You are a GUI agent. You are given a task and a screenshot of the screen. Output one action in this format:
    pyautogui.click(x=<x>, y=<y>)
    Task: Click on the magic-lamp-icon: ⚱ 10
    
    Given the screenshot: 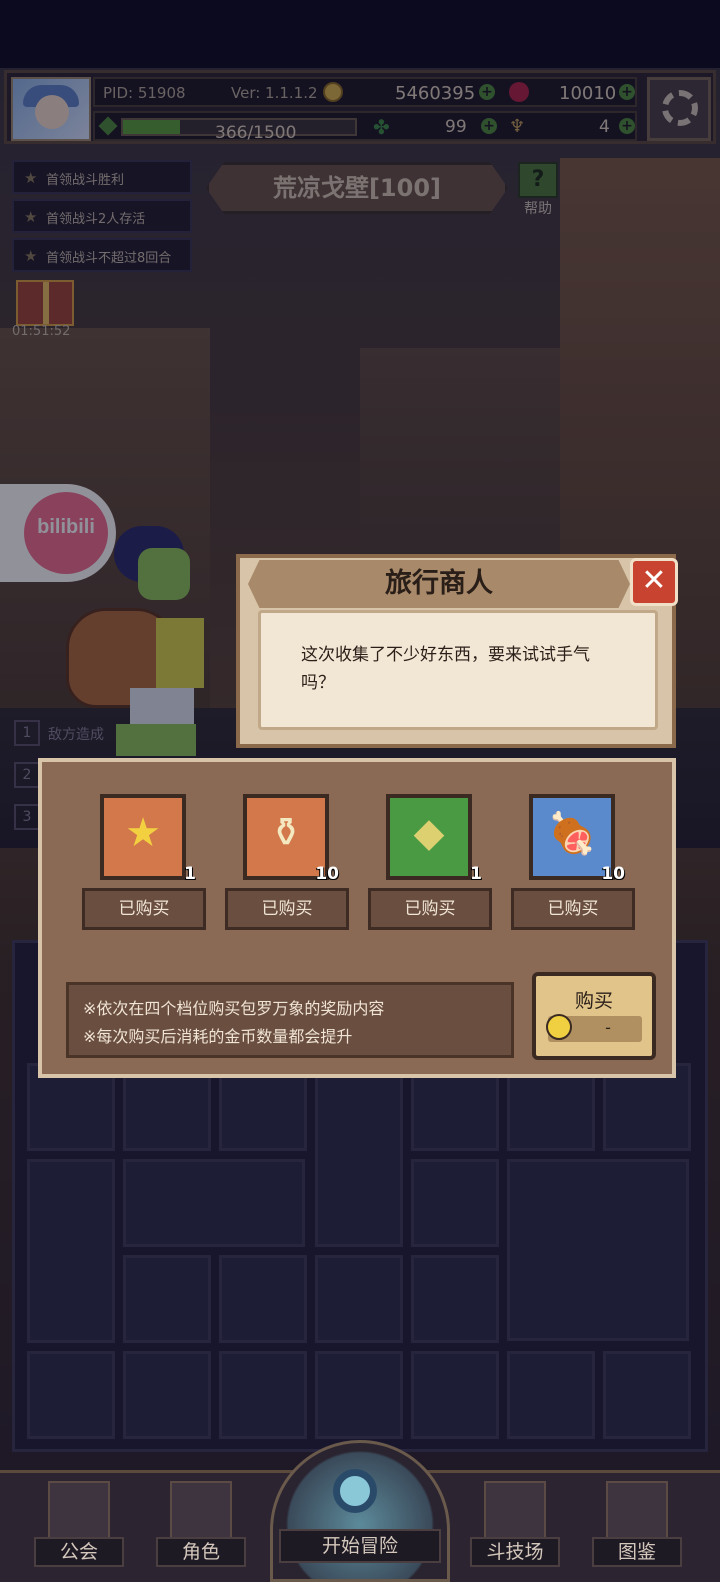 What is the action you would take?
    pyautogui.click(x=291, y=839)
    